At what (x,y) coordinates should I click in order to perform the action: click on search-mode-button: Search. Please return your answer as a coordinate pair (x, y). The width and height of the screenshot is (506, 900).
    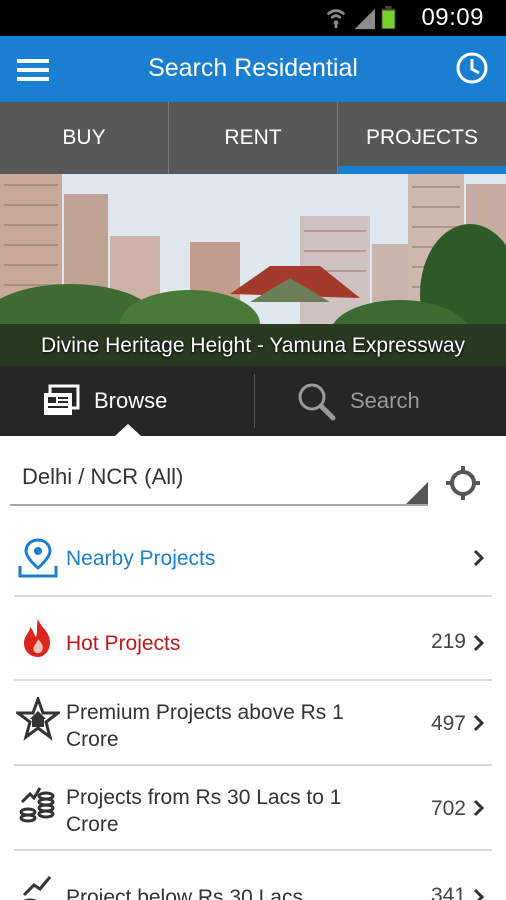
    Looking at the image, I should click on (358, 401).